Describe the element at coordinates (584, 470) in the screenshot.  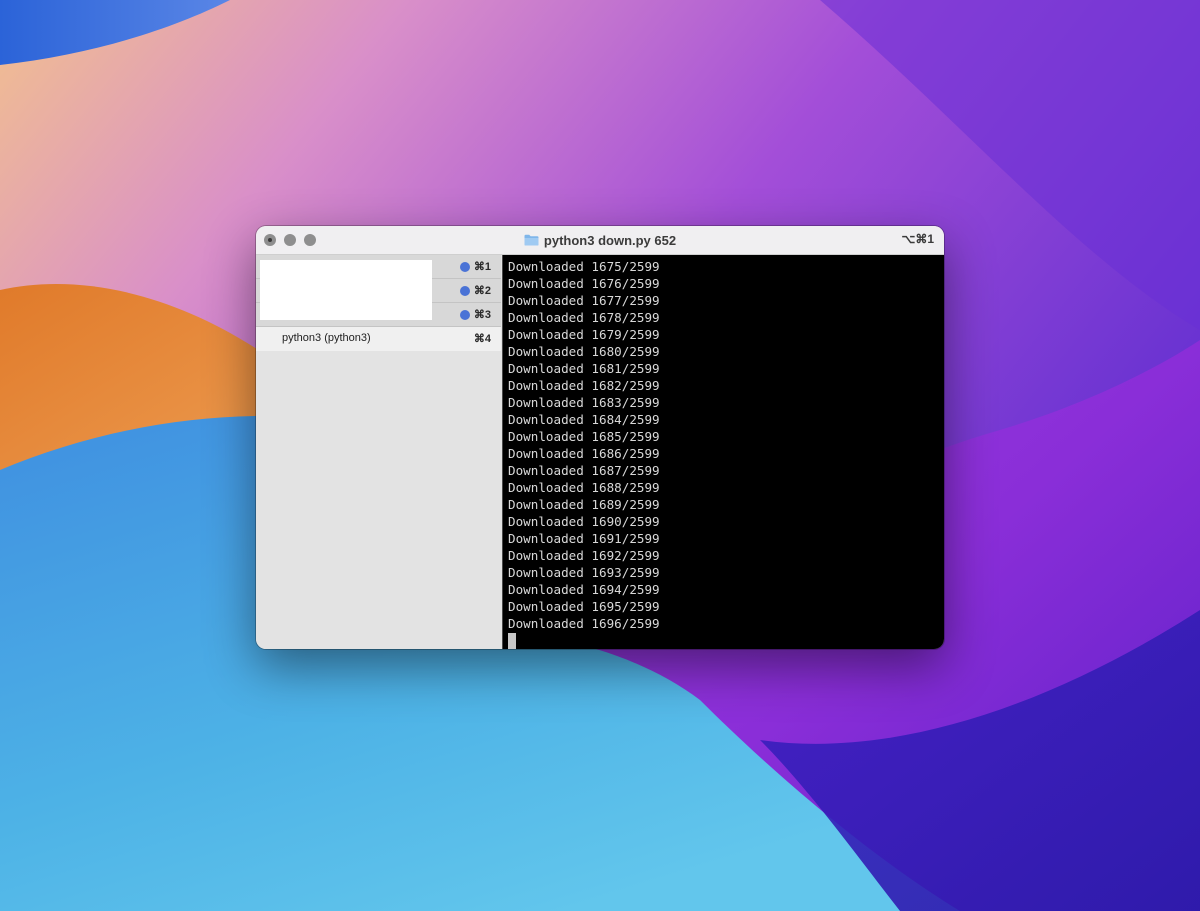
I see `terminal-line: Downloaded 1687/2599` at that location.